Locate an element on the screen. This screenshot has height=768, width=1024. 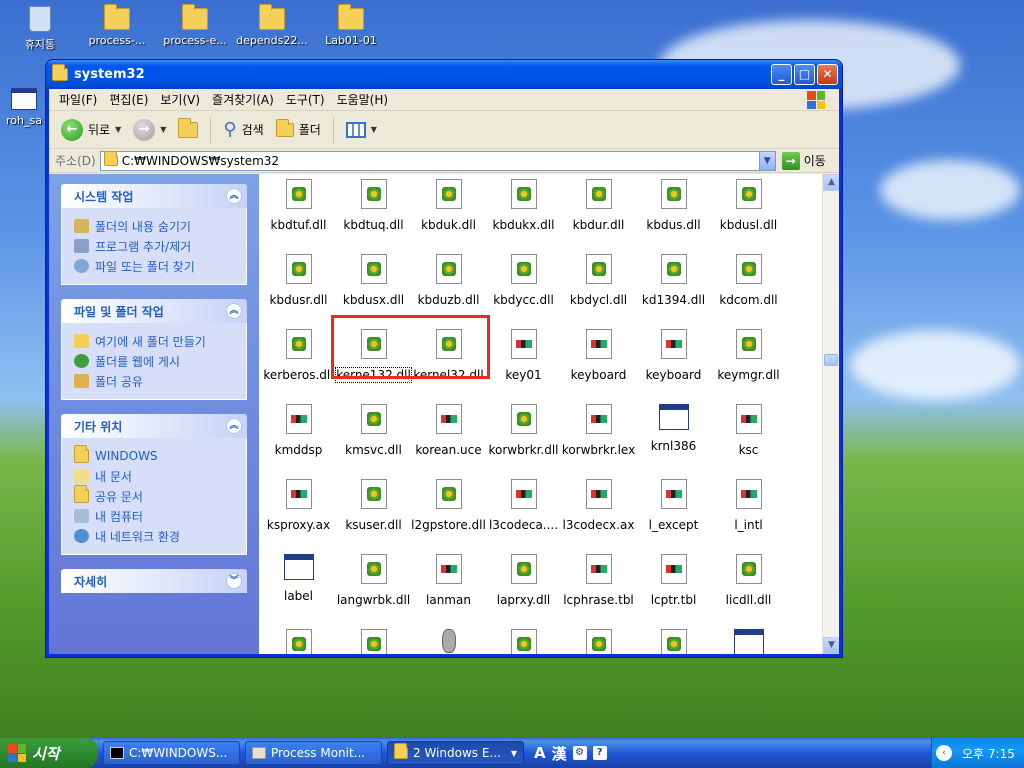
link-windows: WINDOWS is located at coordinates (155, 455).